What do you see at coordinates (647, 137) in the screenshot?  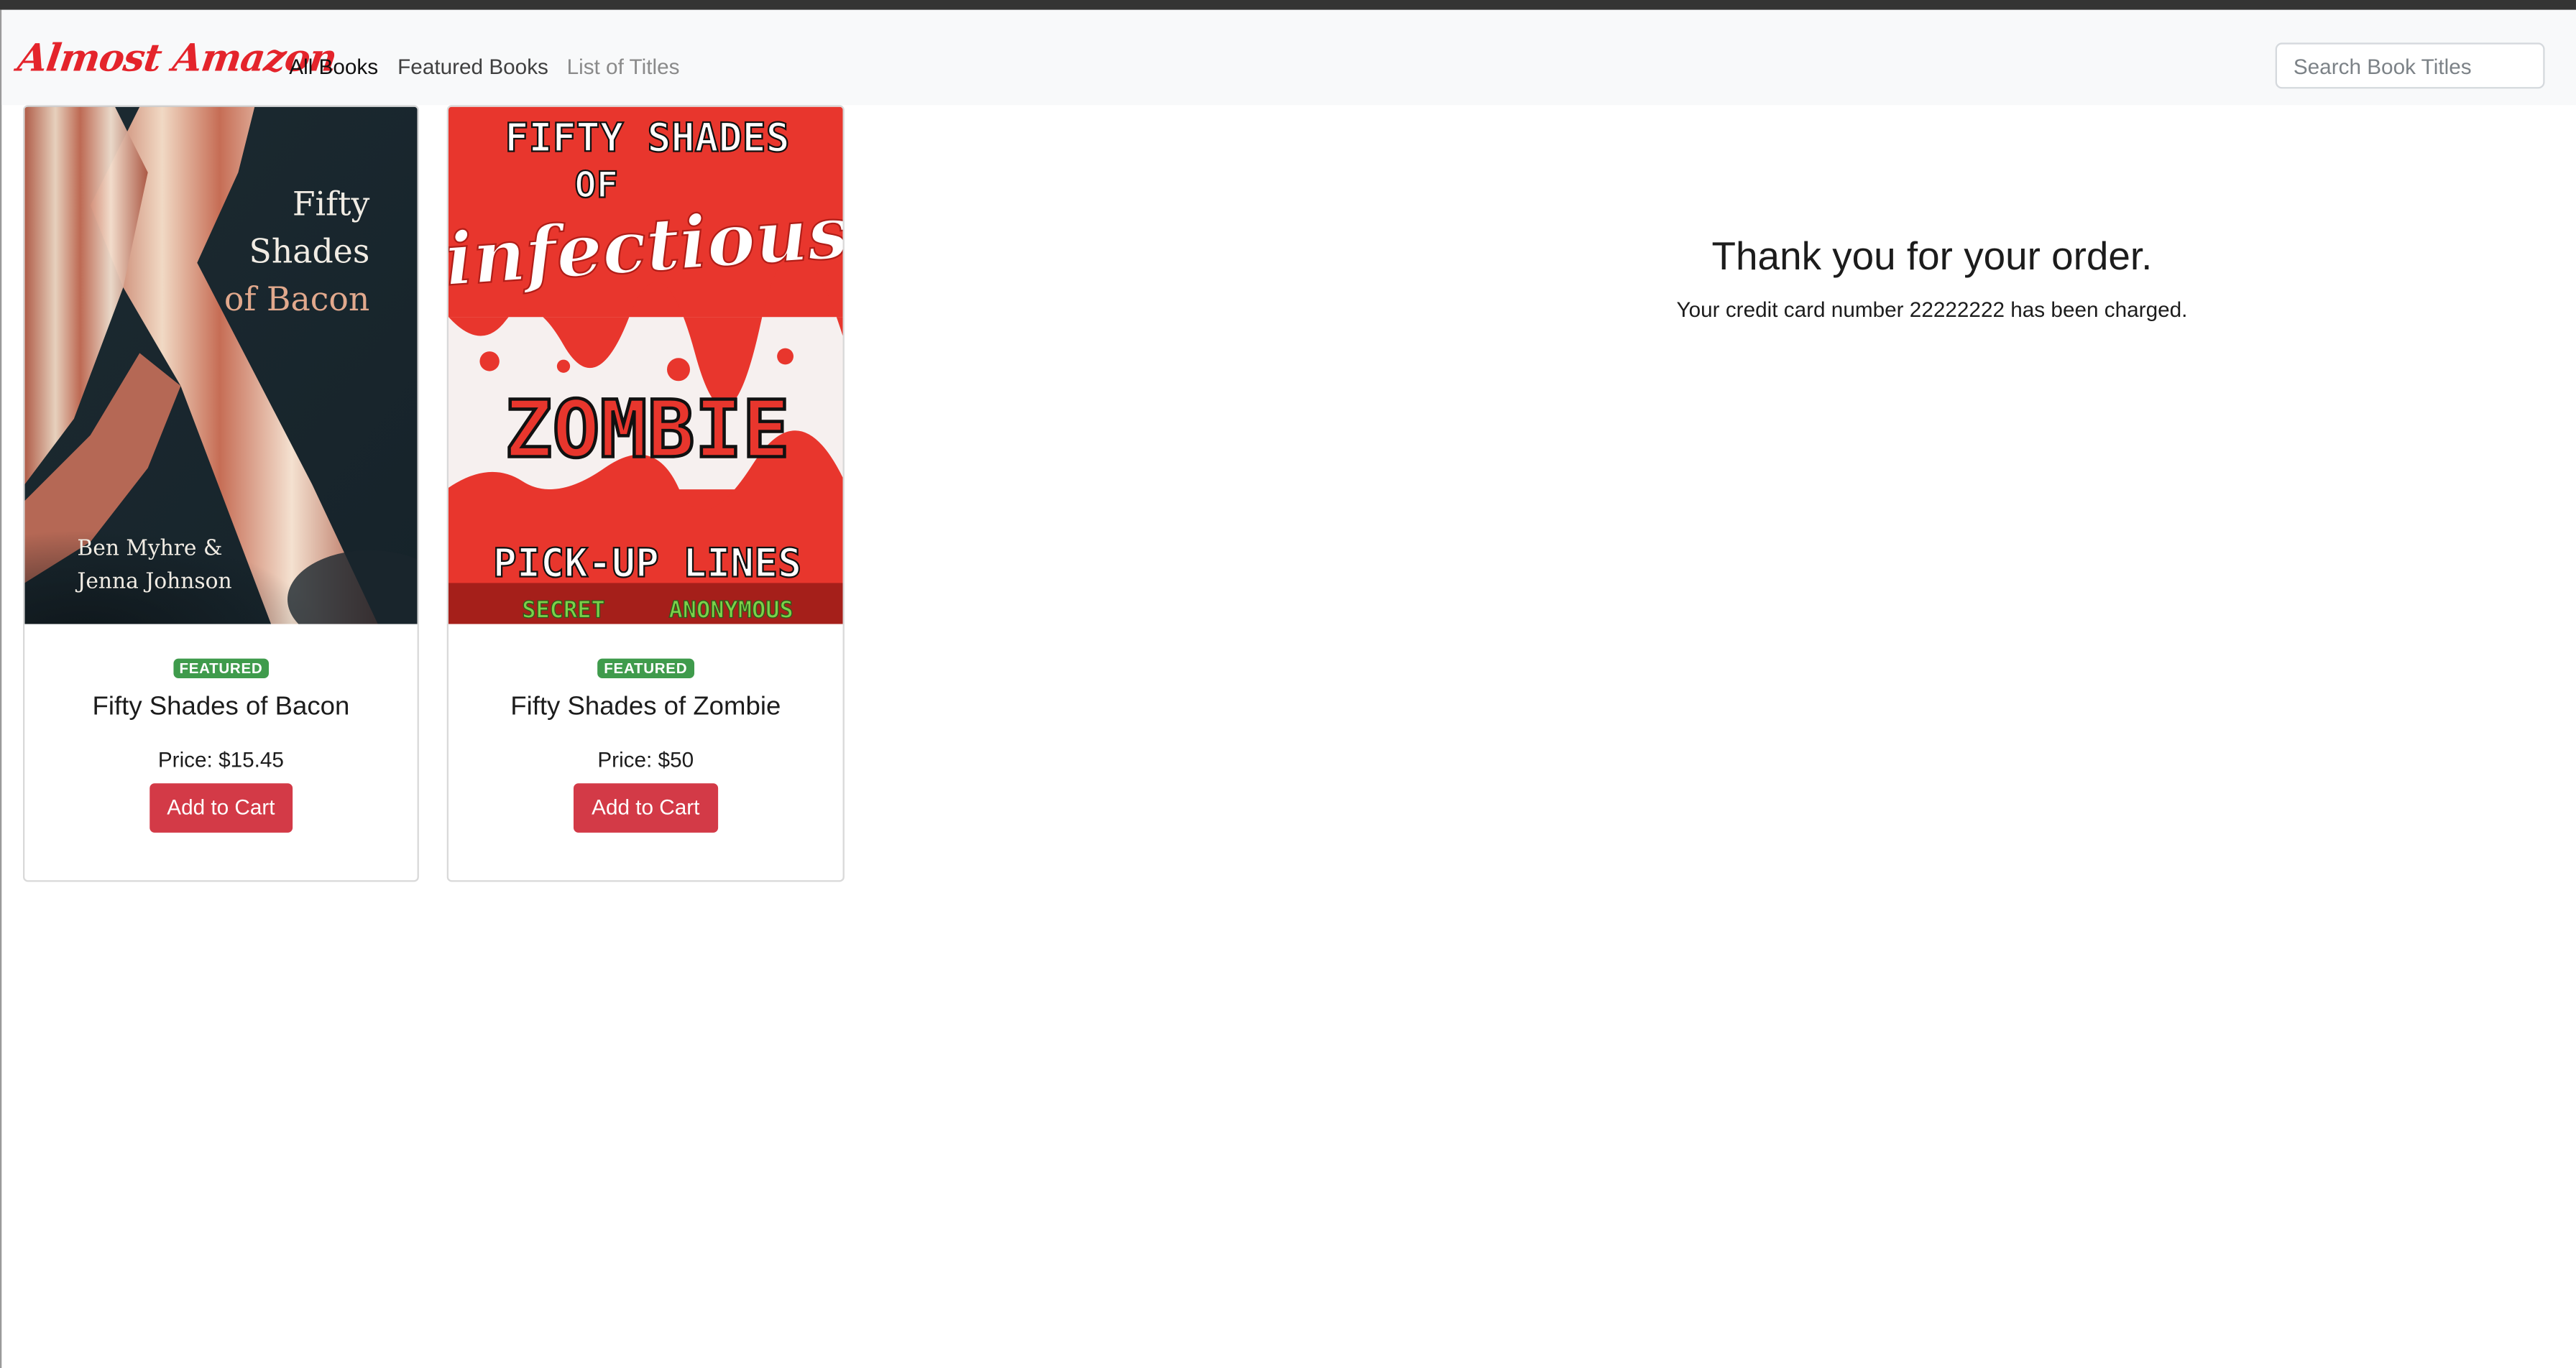 I see `cover-top-line: FIFTY SHADES` at bounding box center [647, 137].